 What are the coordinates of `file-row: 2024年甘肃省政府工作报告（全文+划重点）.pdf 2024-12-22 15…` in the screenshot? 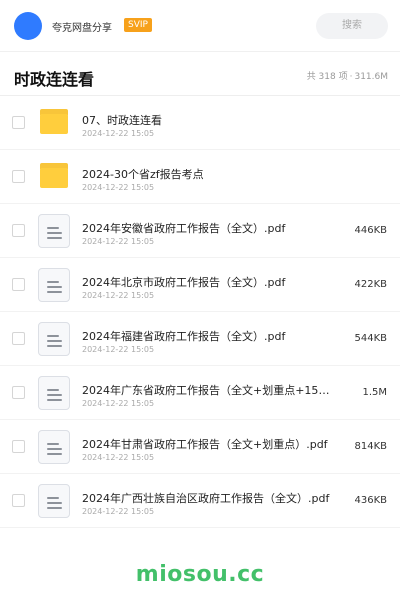 It's located at (200, 447).